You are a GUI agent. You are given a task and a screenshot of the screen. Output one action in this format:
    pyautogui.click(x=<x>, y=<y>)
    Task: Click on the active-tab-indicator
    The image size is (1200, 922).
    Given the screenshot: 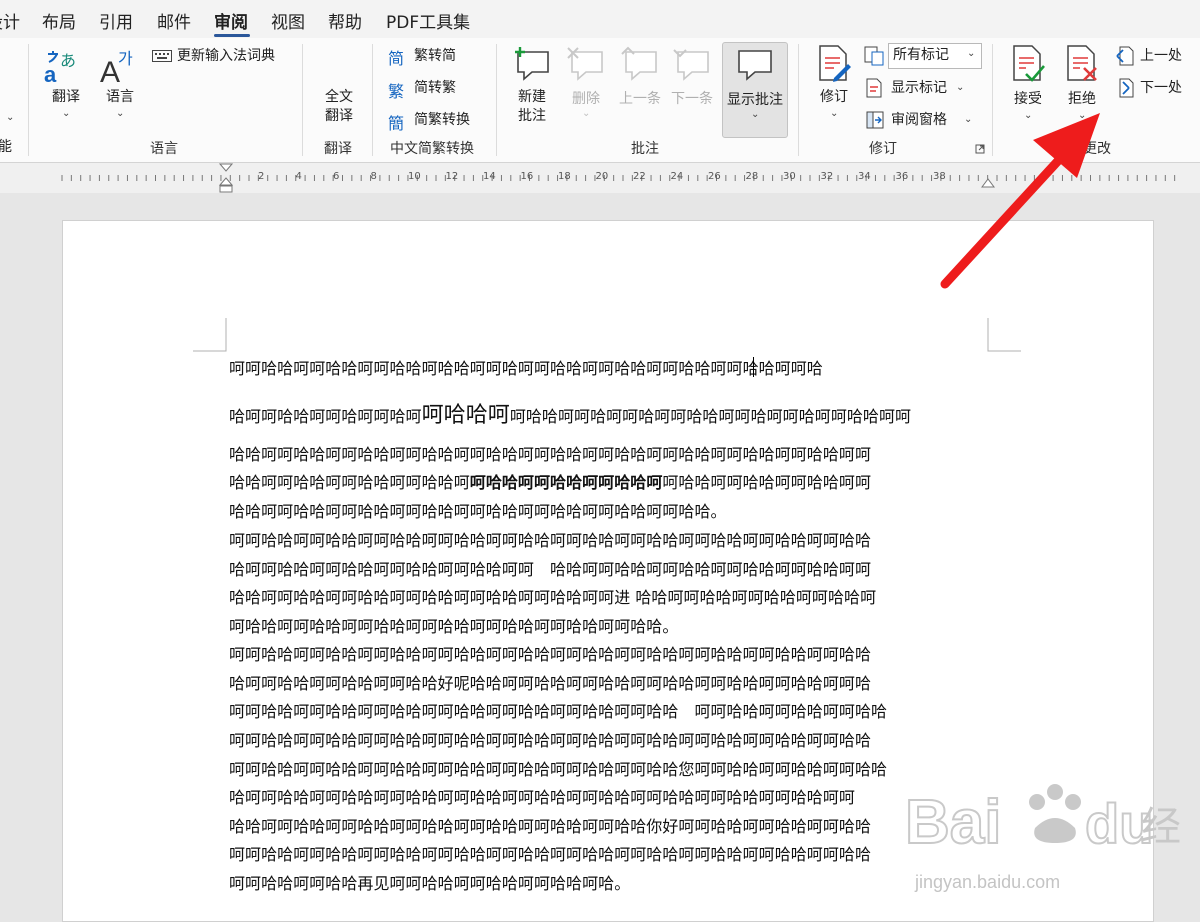 What is the action you would take?
    pyautogui.click(x=232, y=35)
    